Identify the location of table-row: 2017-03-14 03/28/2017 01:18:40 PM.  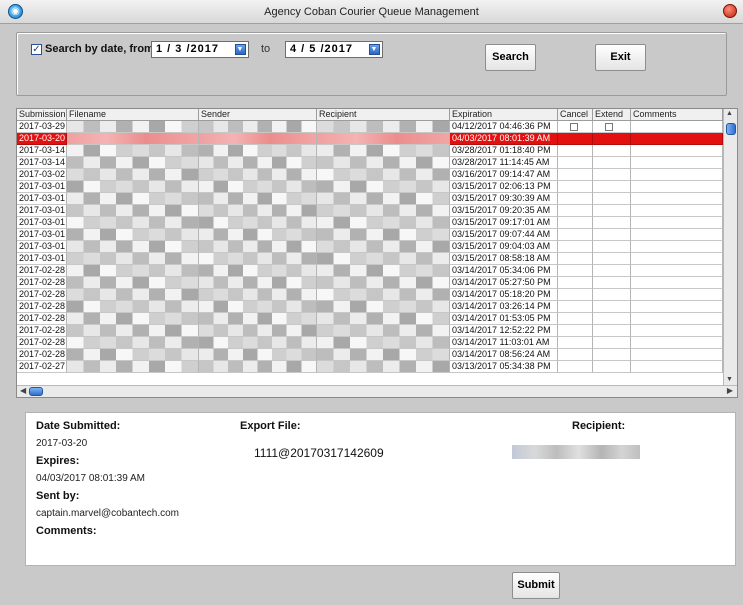
(370, 151).